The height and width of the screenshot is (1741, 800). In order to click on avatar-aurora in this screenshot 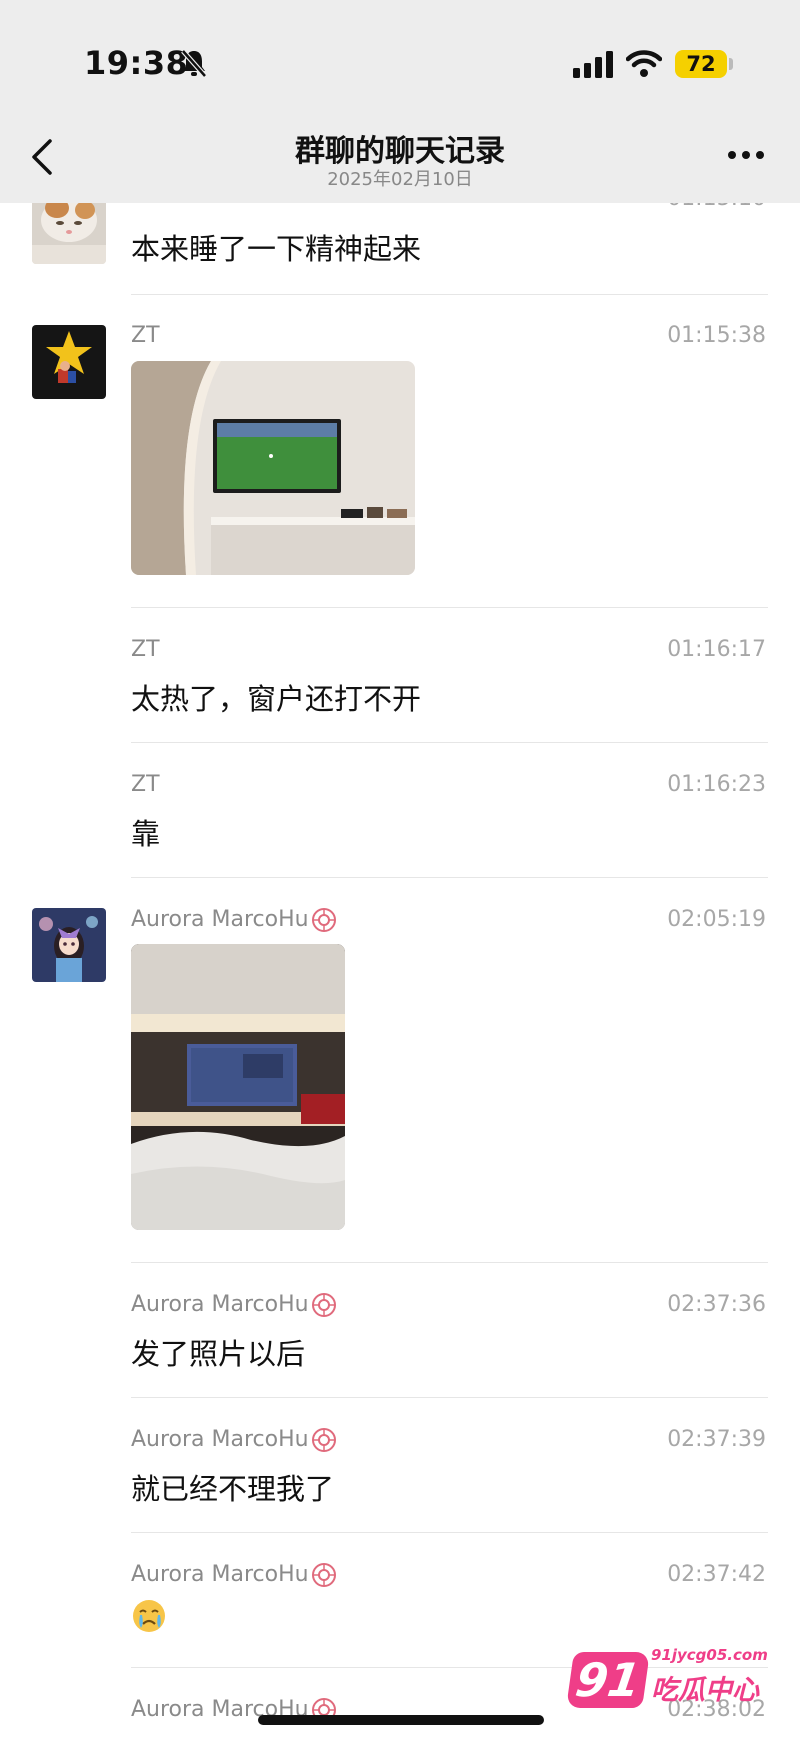, I will do `click(69, 945)`.